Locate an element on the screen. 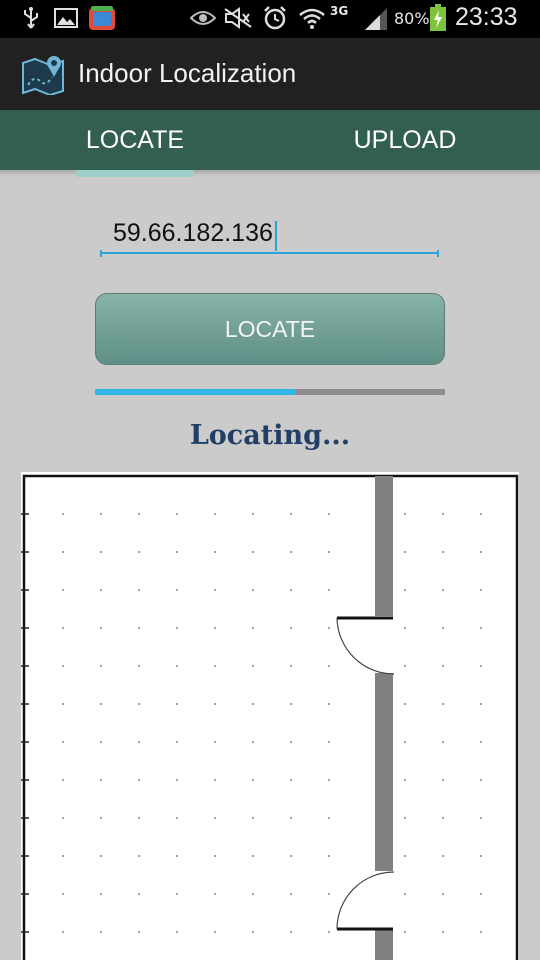 The height and width of the screenshot is (960, 540). input-underline-tick-left is located at coordinates (101, 253).